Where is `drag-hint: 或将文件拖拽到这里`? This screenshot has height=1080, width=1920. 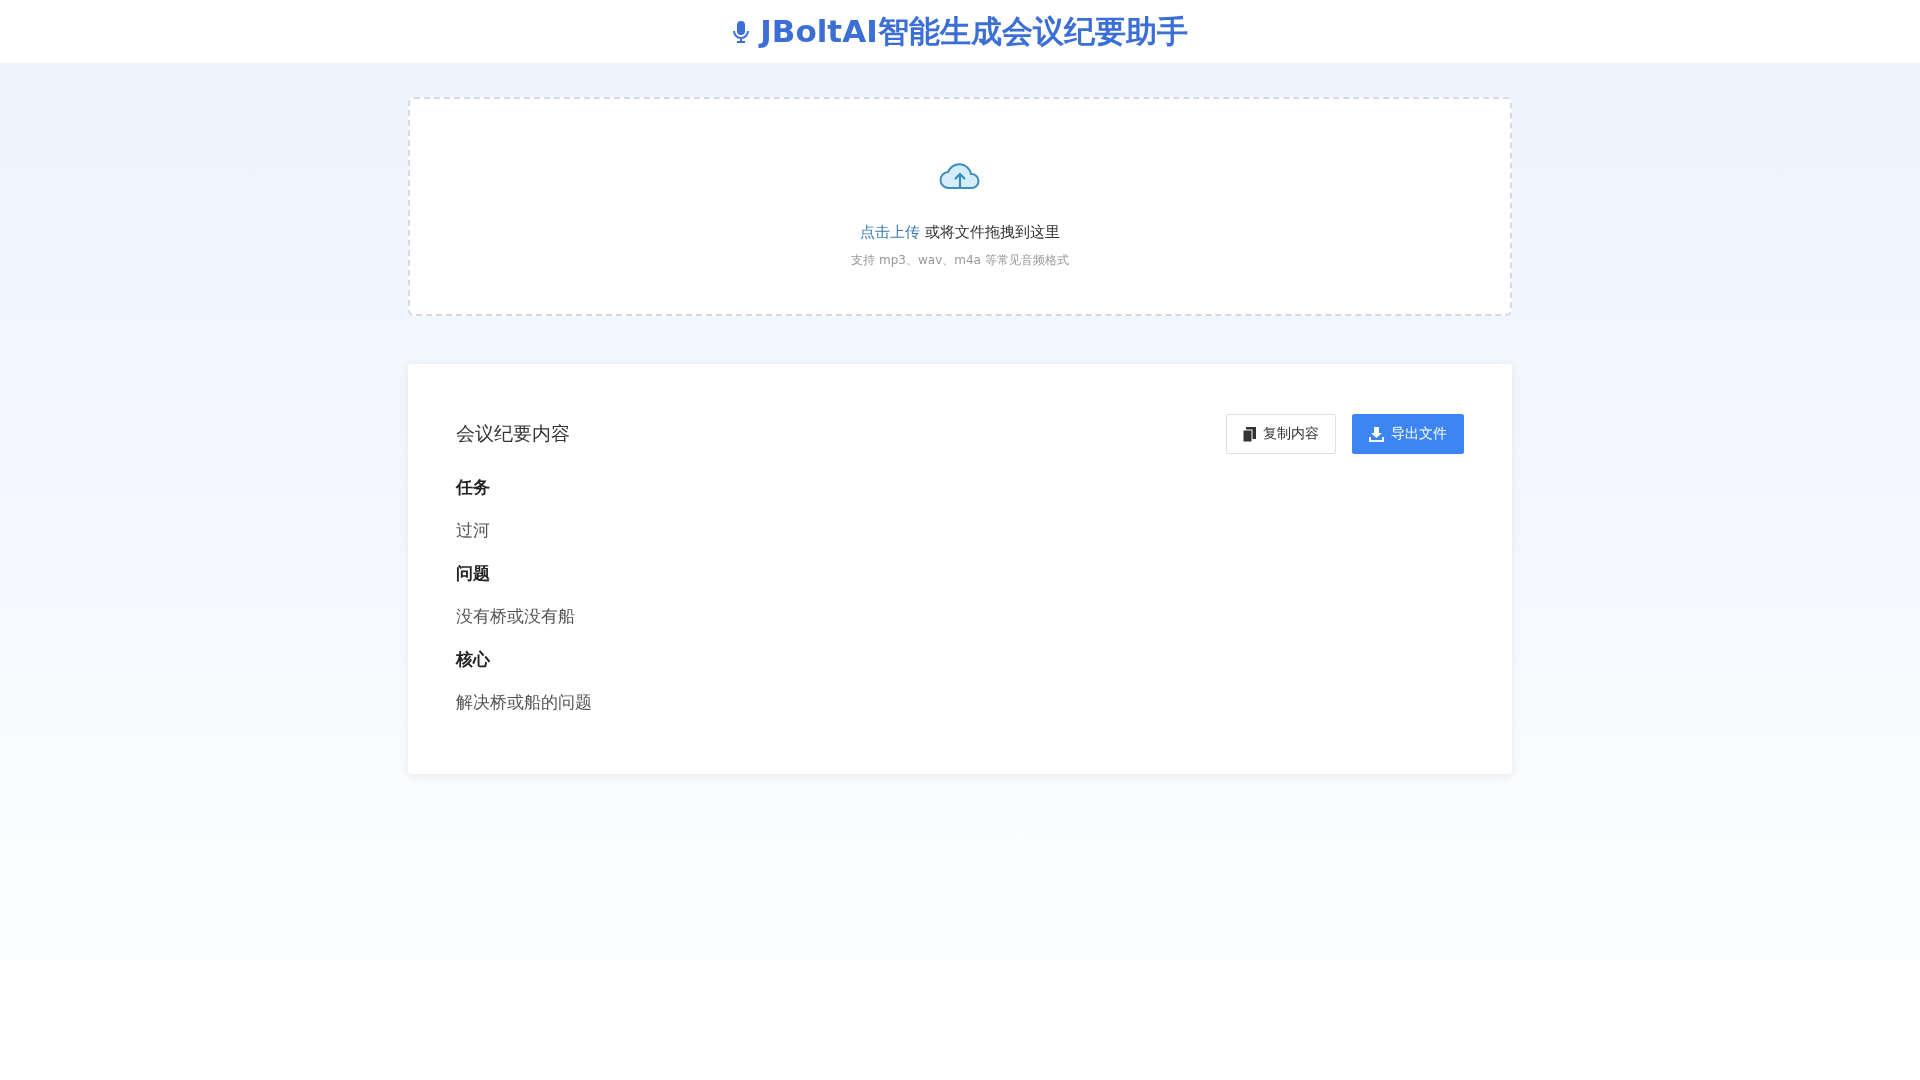
drag-hint: 或将文件拖拽到这里 is located at coordinates (992, 232).